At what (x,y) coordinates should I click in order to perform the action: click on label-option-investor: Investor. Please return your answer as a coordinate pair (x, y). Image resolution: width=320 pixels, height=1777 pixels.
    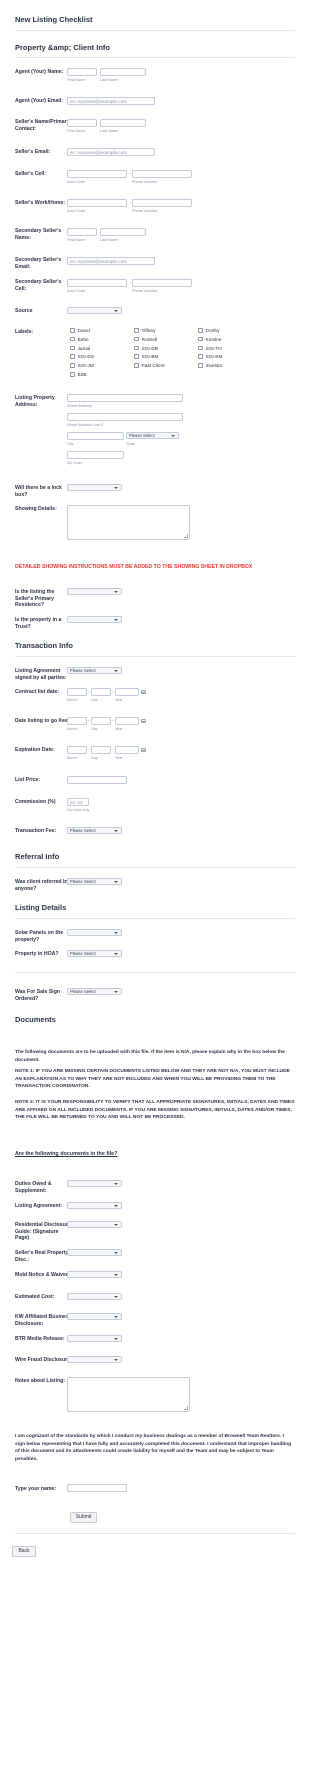
    Looking at the image, I should click on (210, 366).